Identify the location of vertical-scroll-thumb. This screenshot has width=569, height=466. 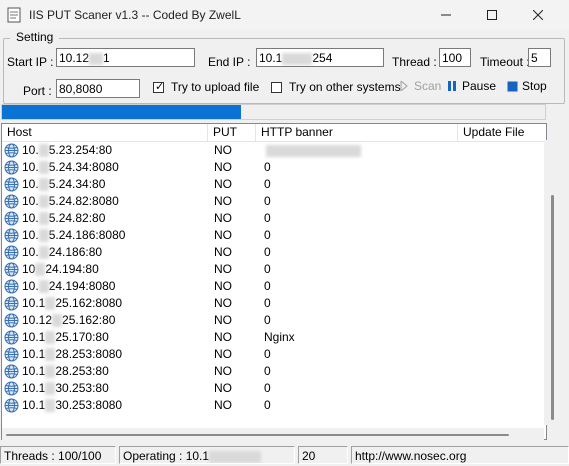
(552, 307).